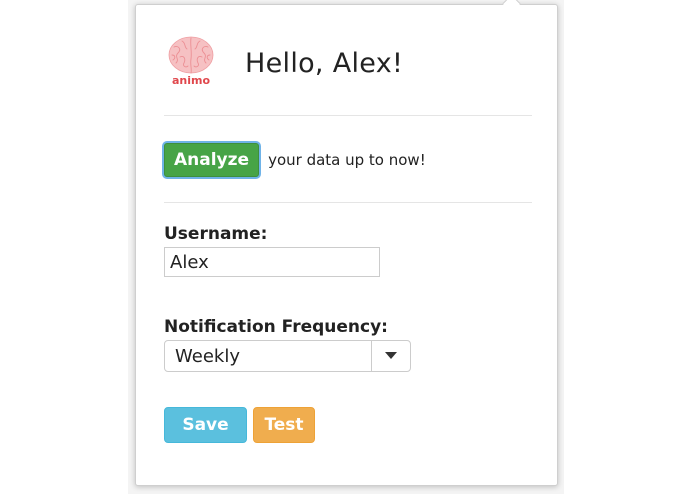 The width and height of the screenshot is (695, 494). Describe the element at coordinates (207, 356) in the screenshot. I see `notification-frequency-value: Weekly` at that location.